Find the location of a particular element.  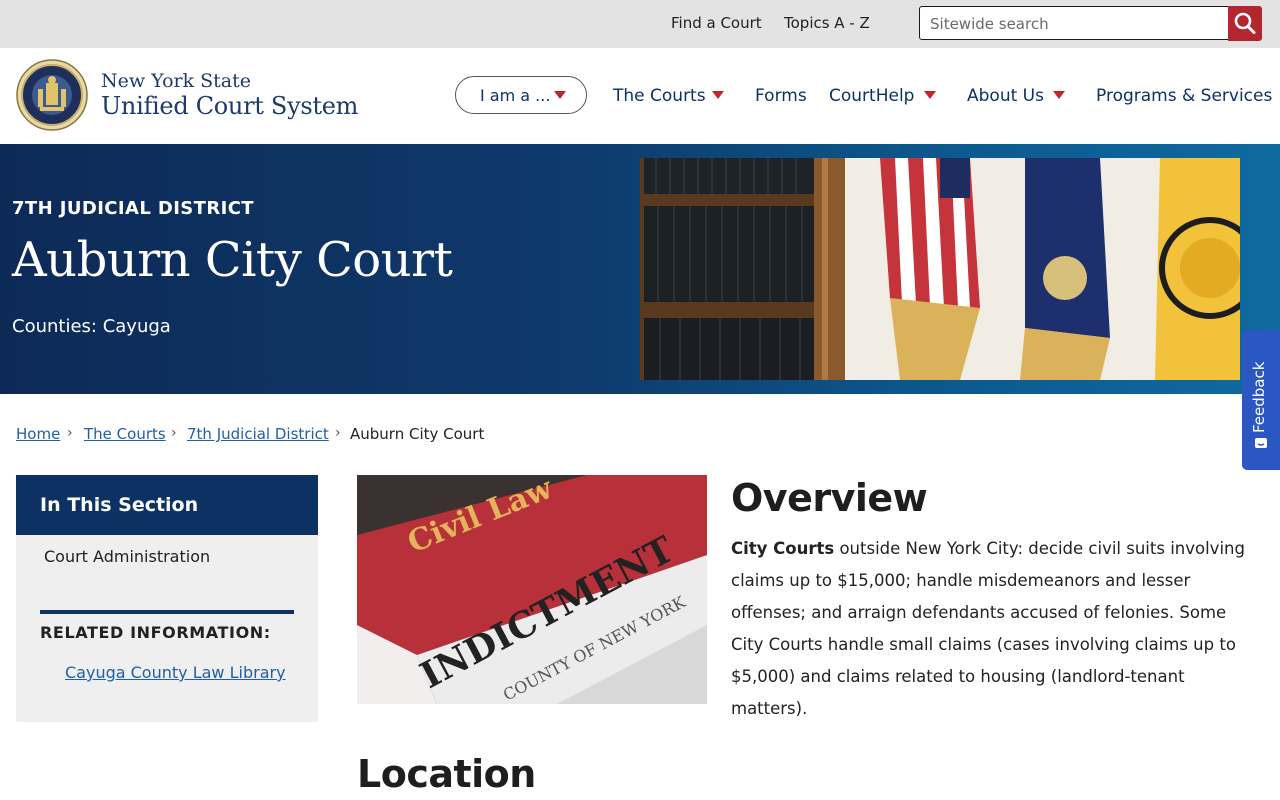

related-information-heading: RELATED INFORMATION: is located at coordinates (155, 632).